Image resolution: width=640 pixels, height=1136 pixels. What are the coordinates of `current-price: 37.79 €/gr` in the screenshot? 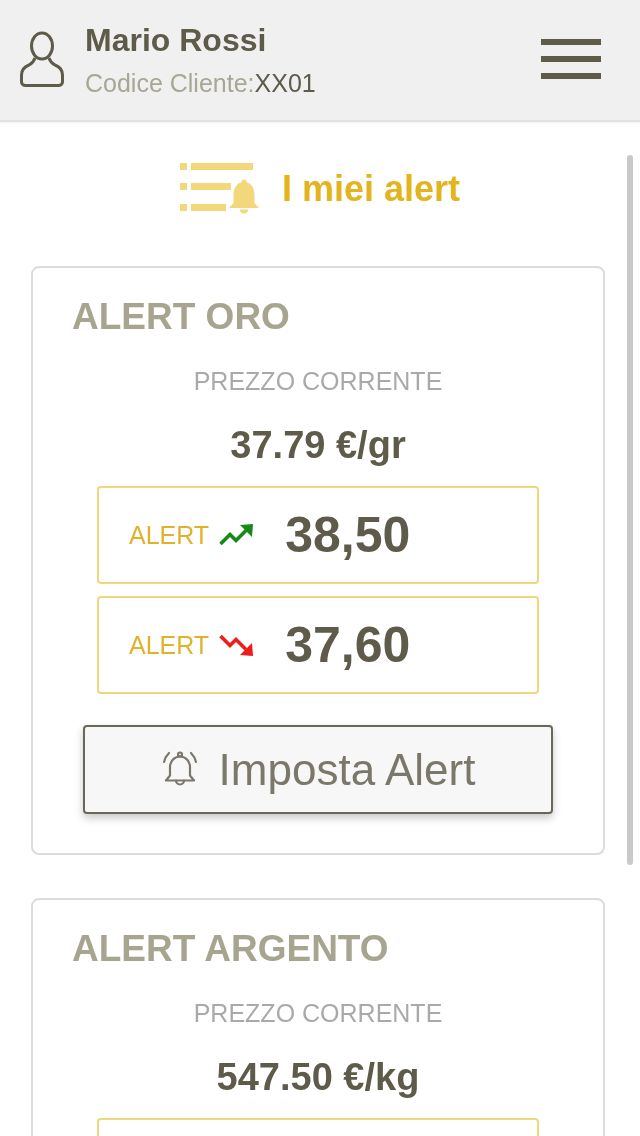 It's located at (318, 445).